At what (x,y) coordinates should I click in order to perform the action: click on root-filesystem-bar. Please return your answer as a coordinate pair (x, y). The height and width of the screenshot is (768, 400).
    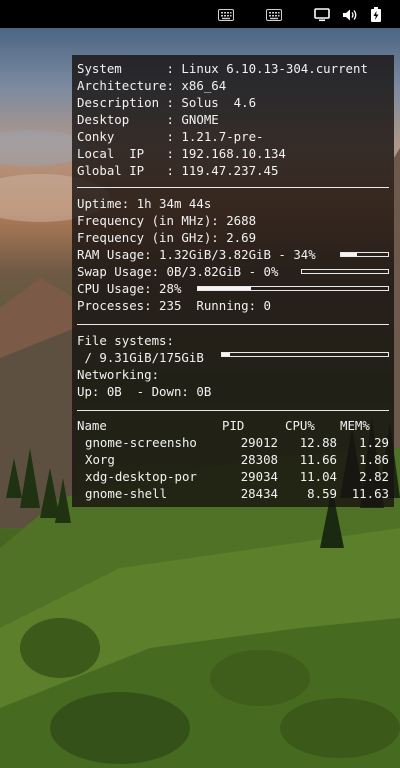
    Looking at the image, I should click on (305, 354).